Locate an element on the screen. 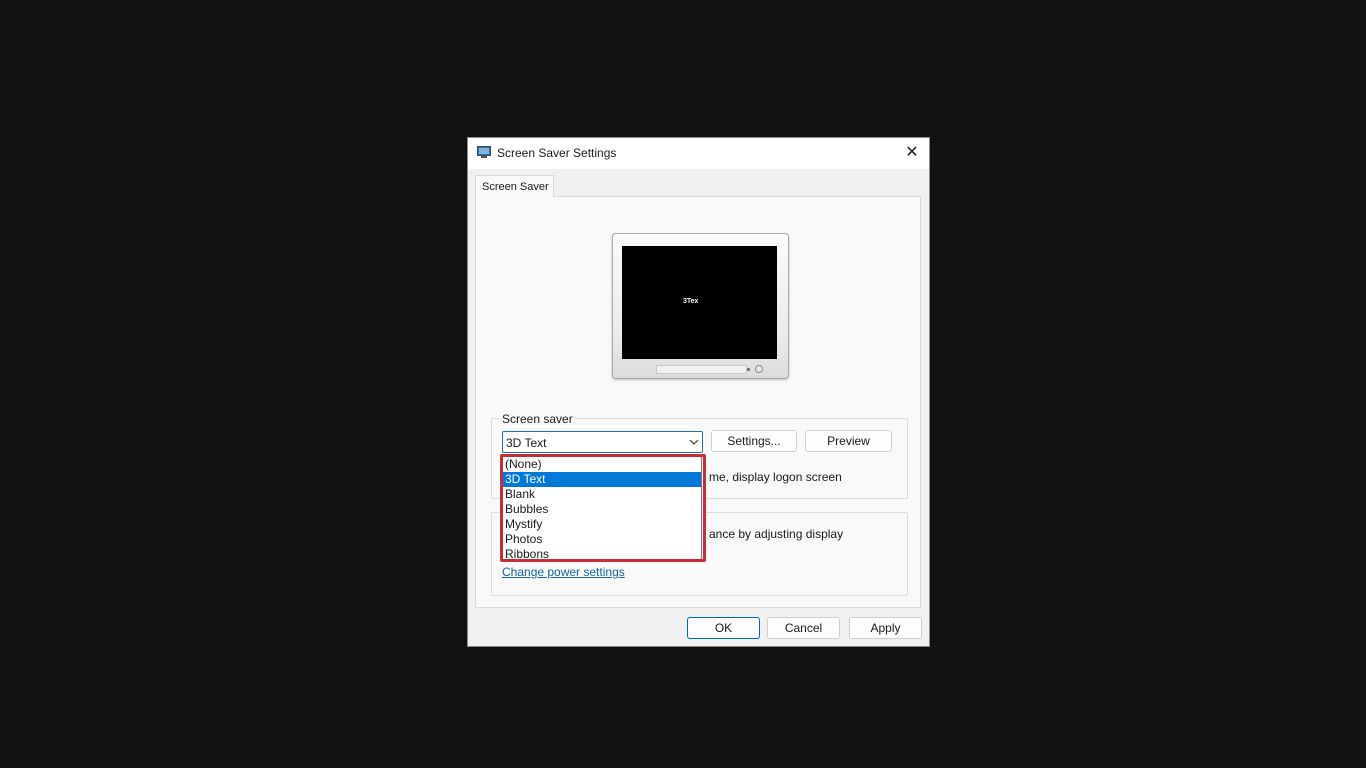 This screenshot has width=1366, height=768. power-description: ance by adjusting display is located at coordinates (776, 534).